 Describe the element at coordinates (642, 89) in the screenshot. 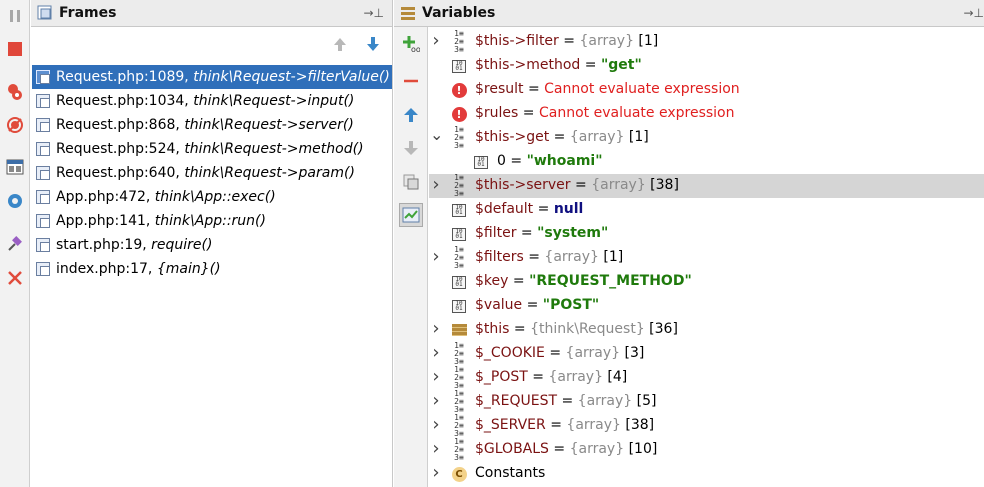

I see `variable-value: Cannot evaluate expression` at that location.